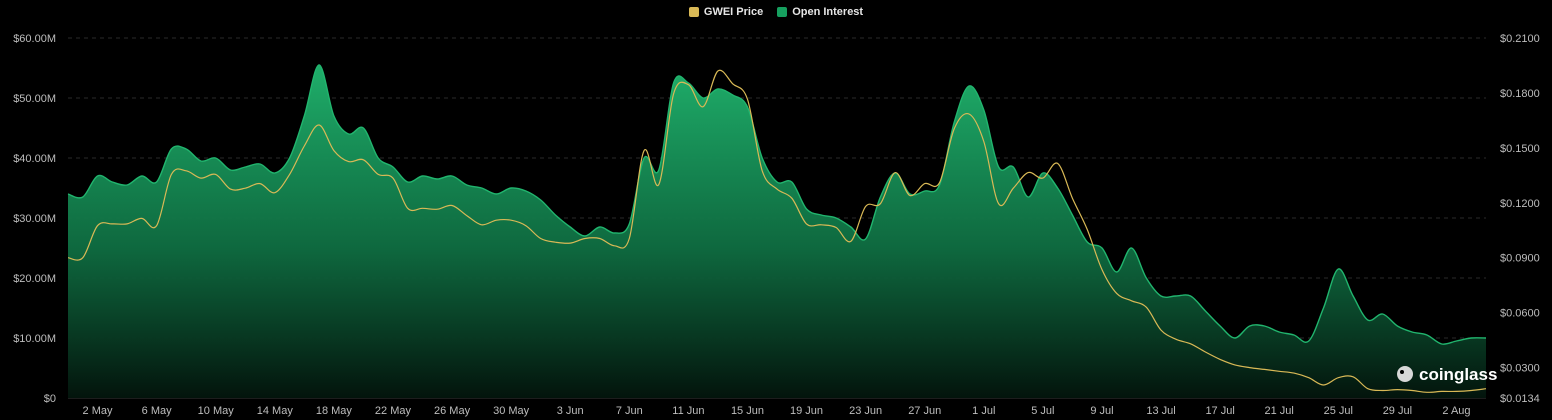 Image resolution: width=1552 pixels, height=420 pixels. I want to click on x-axis-tick-label: 2 May, so click(98, 411).